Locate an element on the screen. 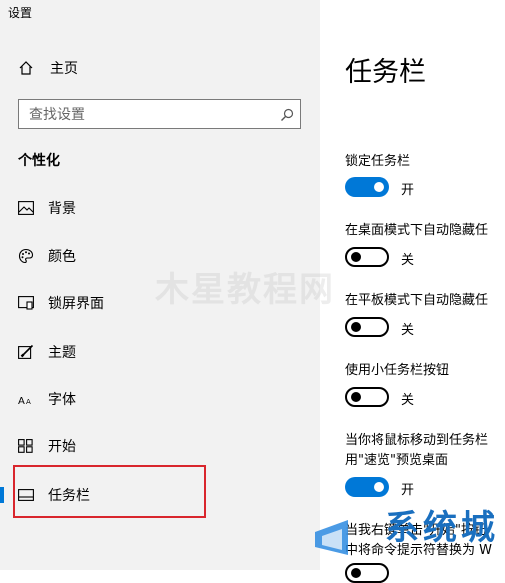 This screenshot has width=505, height=583. autohide-tablet-toggle is located at coordinates (367, 327).